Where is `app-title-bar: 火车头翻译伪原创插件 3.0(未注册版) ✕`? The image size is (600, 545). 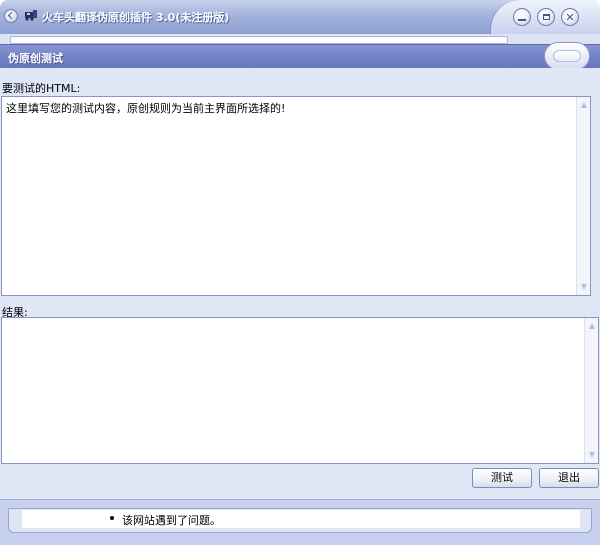 app-title-bar: 火车头翻译伪原创插件 3.0(未注册版) ✕ is located at coordinates (300, 17).